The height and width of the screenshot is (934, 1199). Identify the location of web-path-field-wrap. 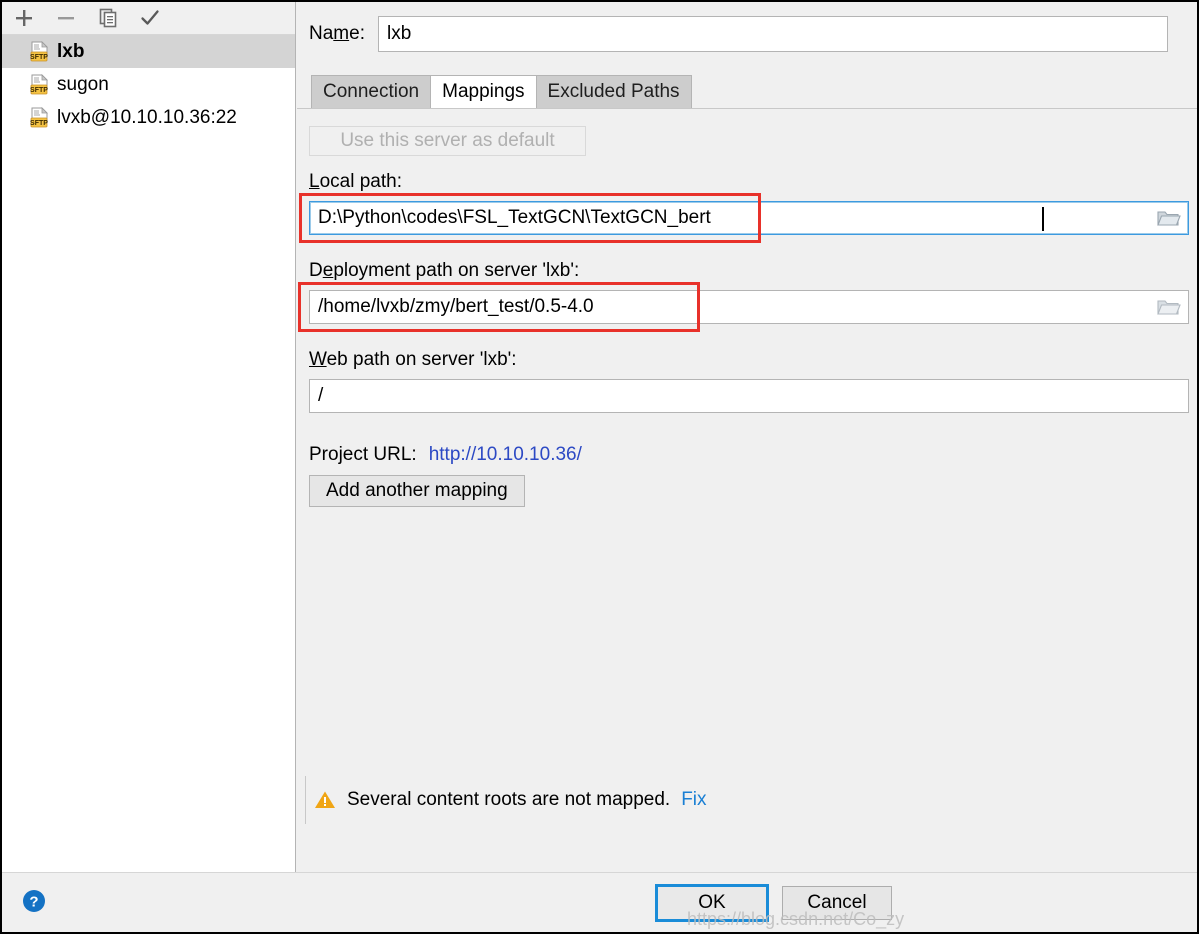
(749, 396).